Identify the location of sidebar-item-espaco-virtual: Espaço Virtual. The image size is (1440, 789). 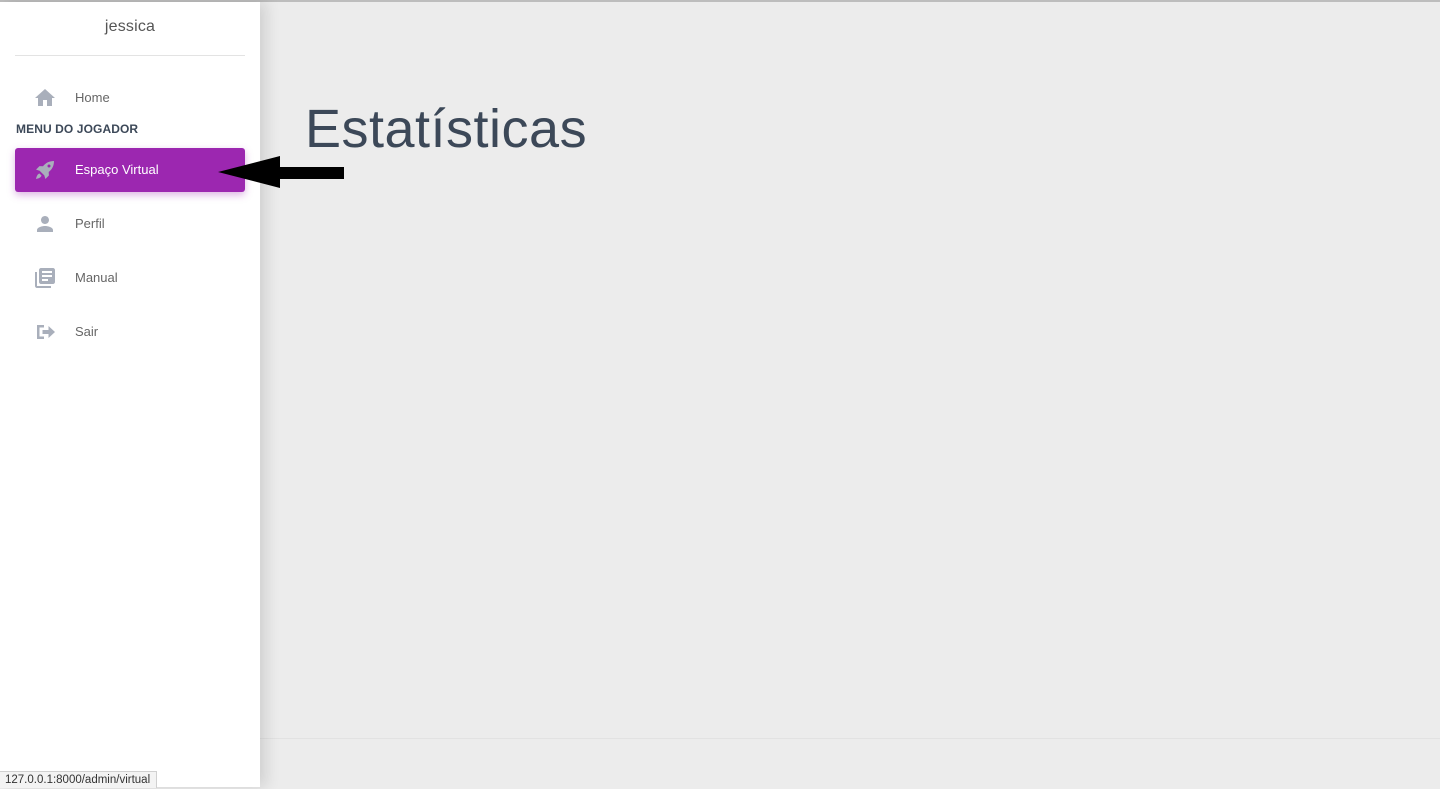
(130, 170).